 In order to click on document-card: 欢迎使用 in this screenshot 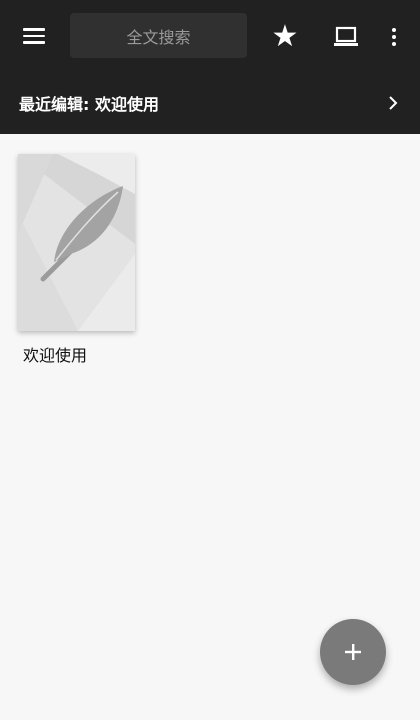, I will do `click(78, 261)`.